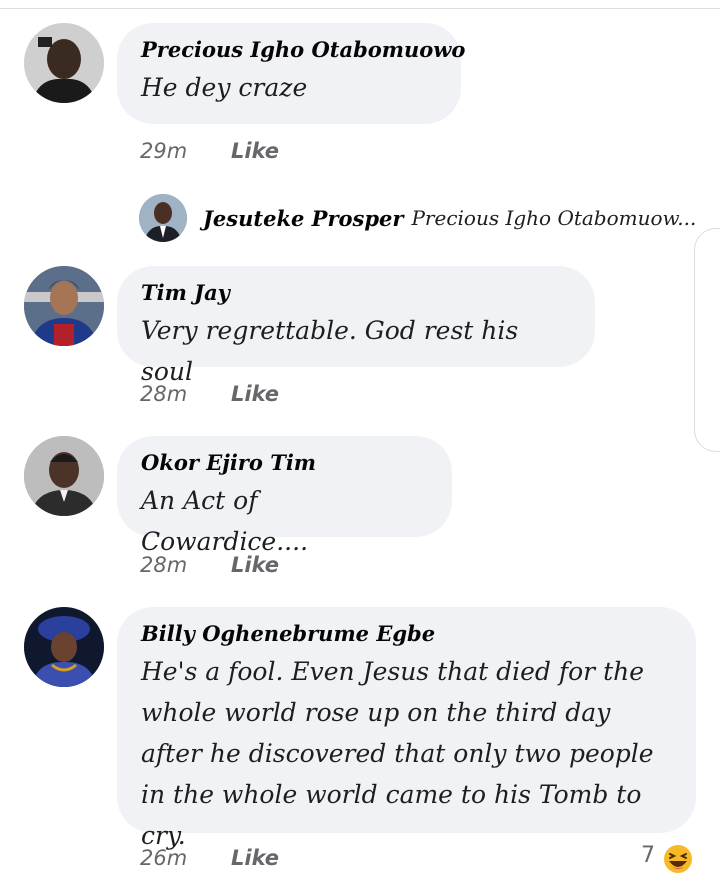  I want to click on comment-bubble: Precious Igho Otabomuowo He dey craze, so click(291, 73).